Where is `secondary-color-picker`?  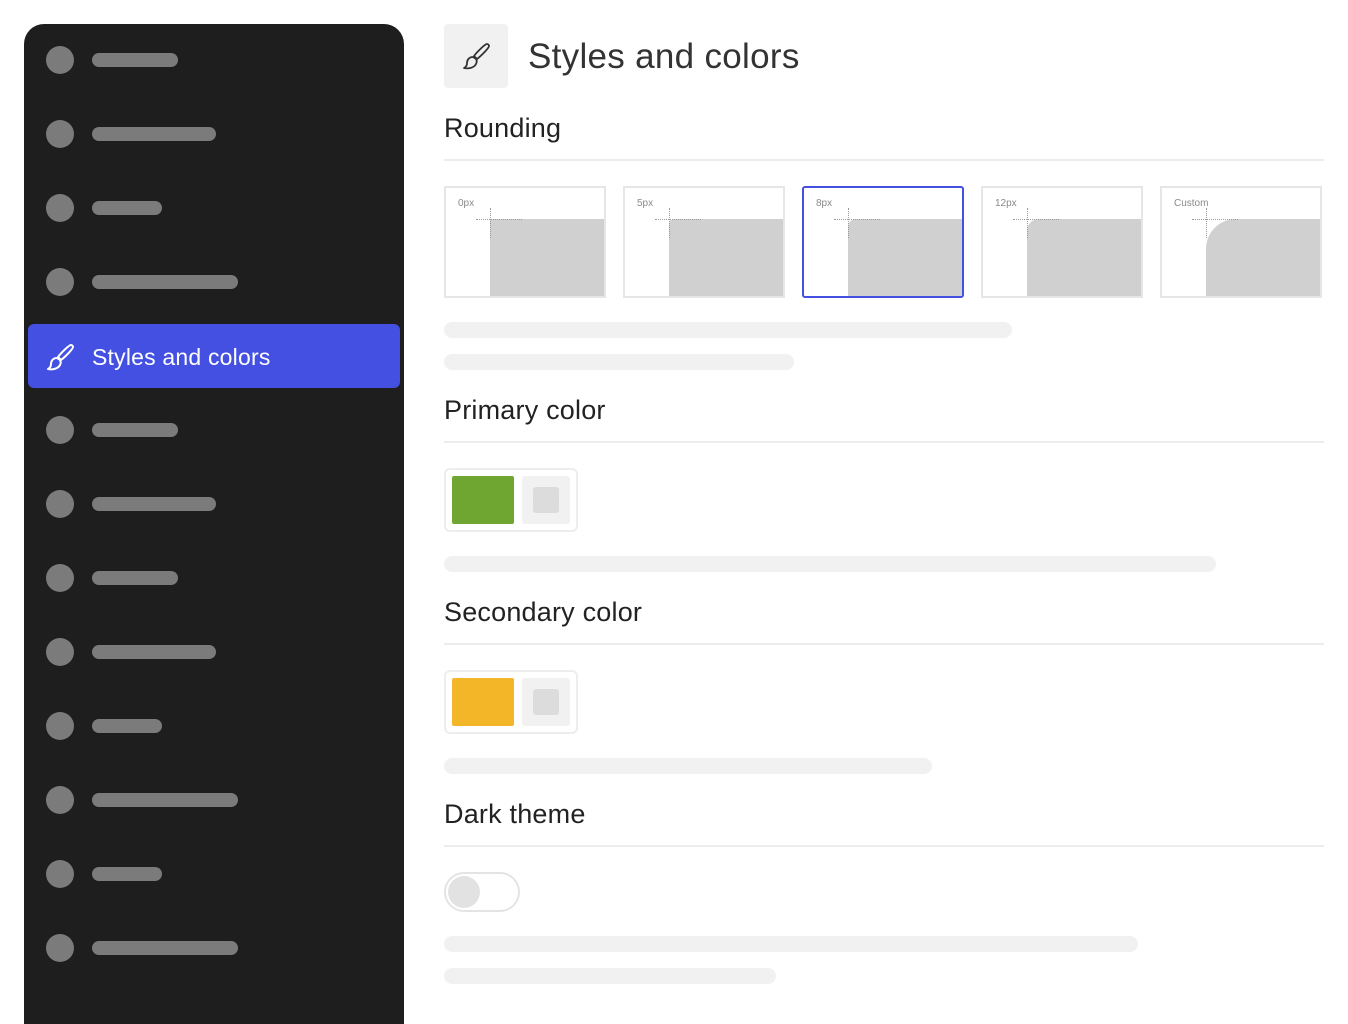 secondary-color-picker is located at coordinates (511, 702).